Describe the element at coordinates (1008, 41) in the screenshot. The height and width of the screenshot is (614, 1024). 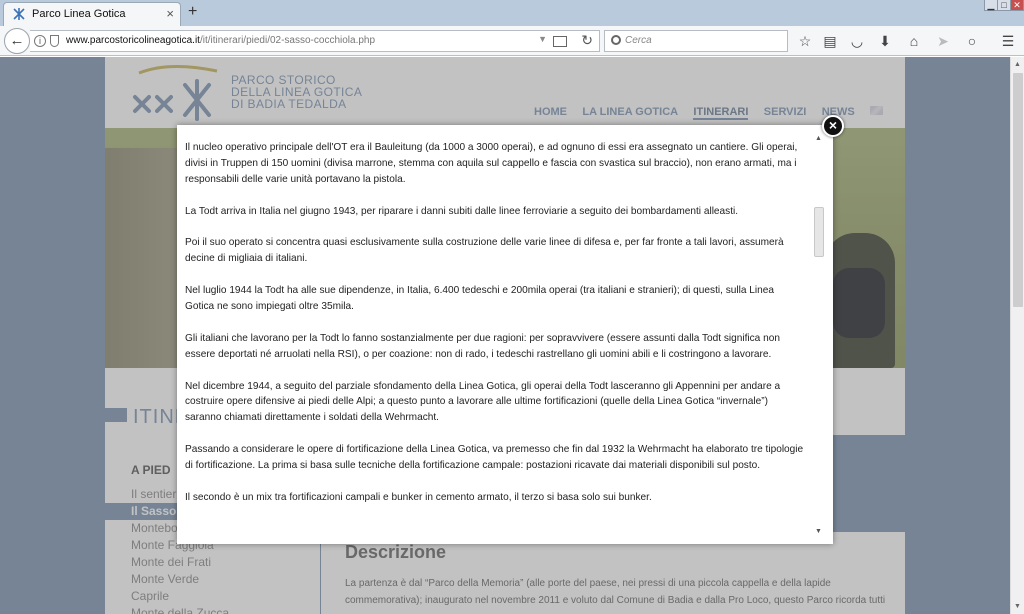
I see `menu-icon: ☰` at that location.